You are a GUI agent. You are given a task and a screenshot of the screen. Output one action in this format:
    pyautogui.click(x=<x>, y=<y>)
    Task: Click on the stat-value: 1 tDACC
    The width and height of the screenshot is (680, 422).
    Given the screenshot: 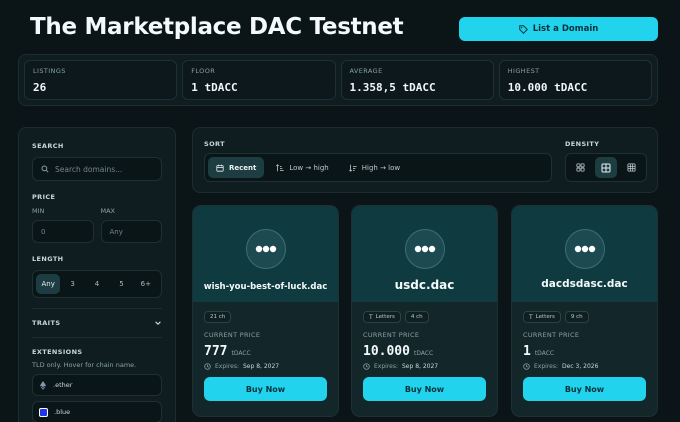 What is the action you would take?
    pyautogui.click(x=214, y=87)
    